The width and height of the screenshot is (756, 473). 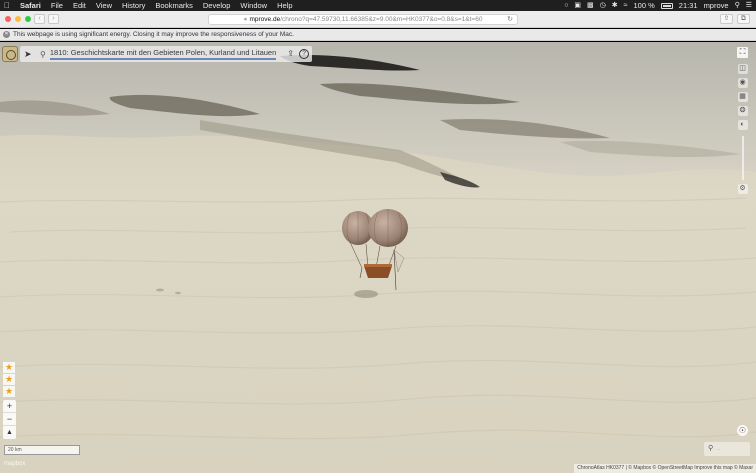 What do you see at coordinates (577, 5) in the screenshot?
I see `status-box-icon: ▣` at bounding box center [577, 5].